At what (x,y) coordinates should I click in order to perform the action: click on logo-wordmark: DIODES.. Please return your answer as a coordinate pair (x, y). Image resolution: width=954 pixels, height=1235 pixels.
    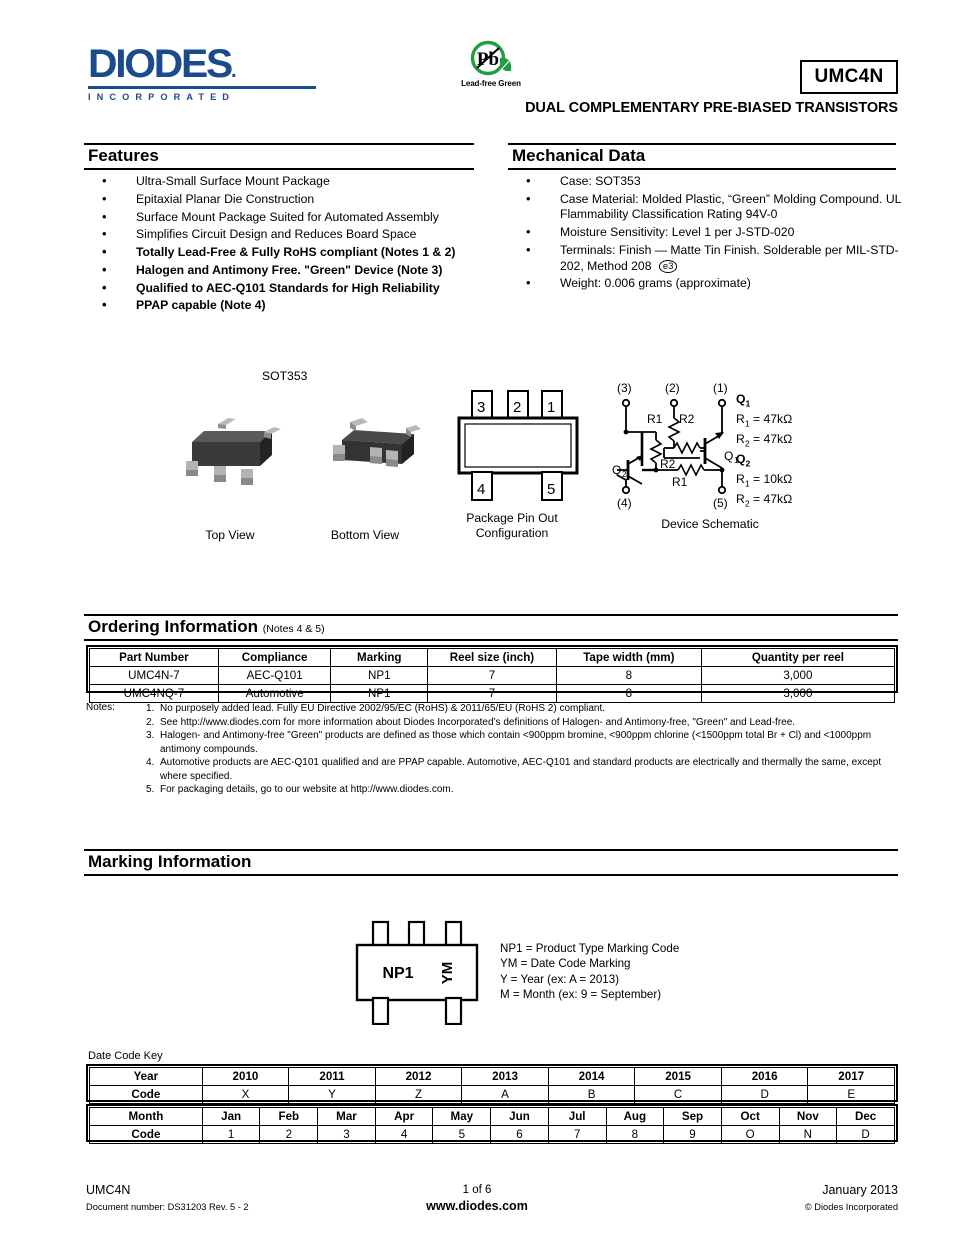
    Looking at the image, I should click on (162, 64).